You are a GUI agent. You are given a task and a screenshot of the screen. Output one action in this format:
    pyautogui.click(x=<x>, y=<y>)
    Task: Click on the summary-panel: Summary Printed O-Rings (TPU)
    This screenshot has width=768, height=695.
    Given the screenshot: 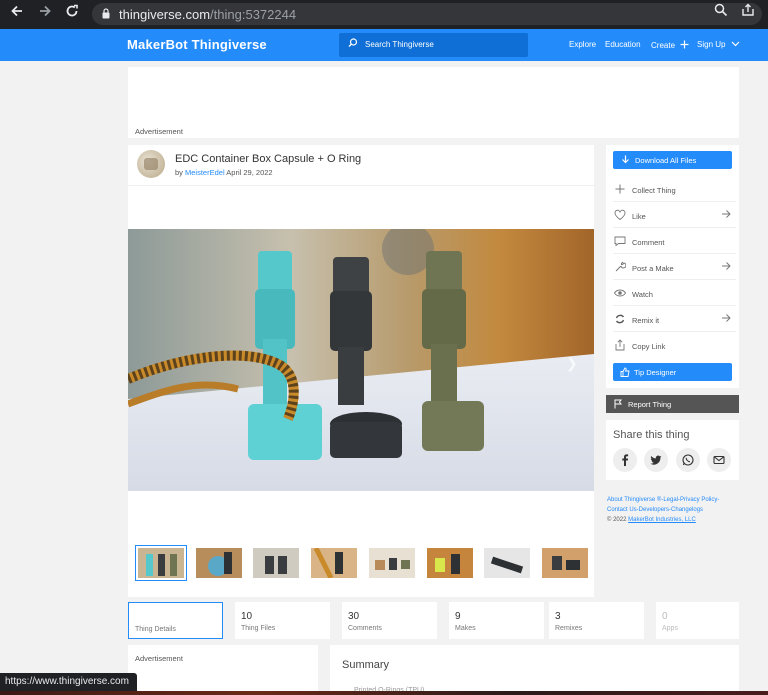 What is the action you would take?
    pyautogui.click(x=534, y=670)
    